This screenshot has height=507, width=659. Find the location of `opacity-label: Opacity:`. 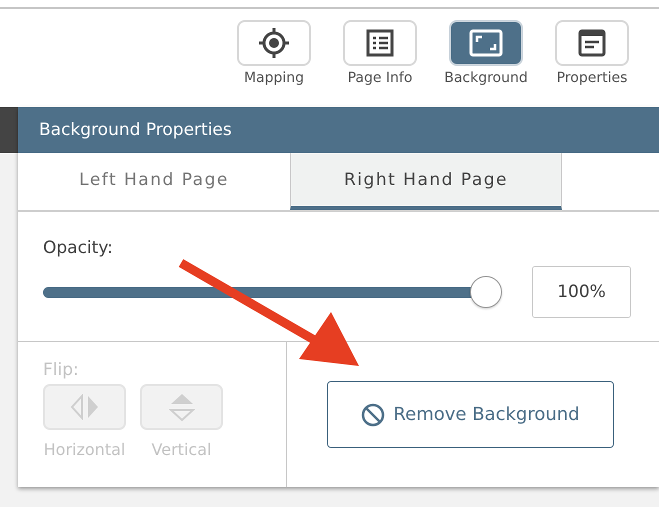

opacity-label: Opacity: is located at coordinates (78, 248).